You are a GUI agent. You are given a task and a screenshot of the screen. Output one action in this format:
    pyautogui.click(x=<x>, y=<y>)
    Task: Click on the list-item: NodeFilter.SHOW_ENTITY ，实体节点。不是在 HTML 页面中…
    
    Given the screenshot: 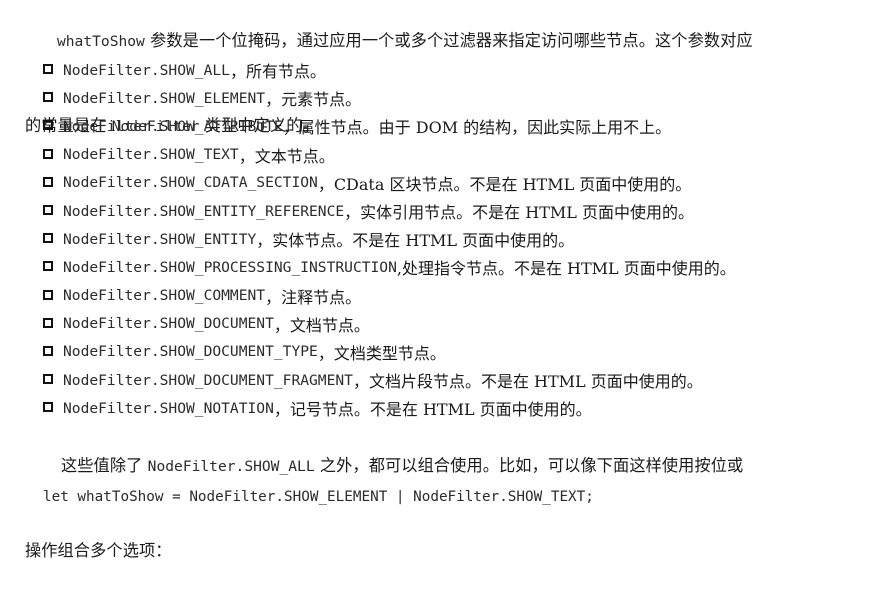 What is the action you would take?
    pyautogui.click(x=458, y=239)
    